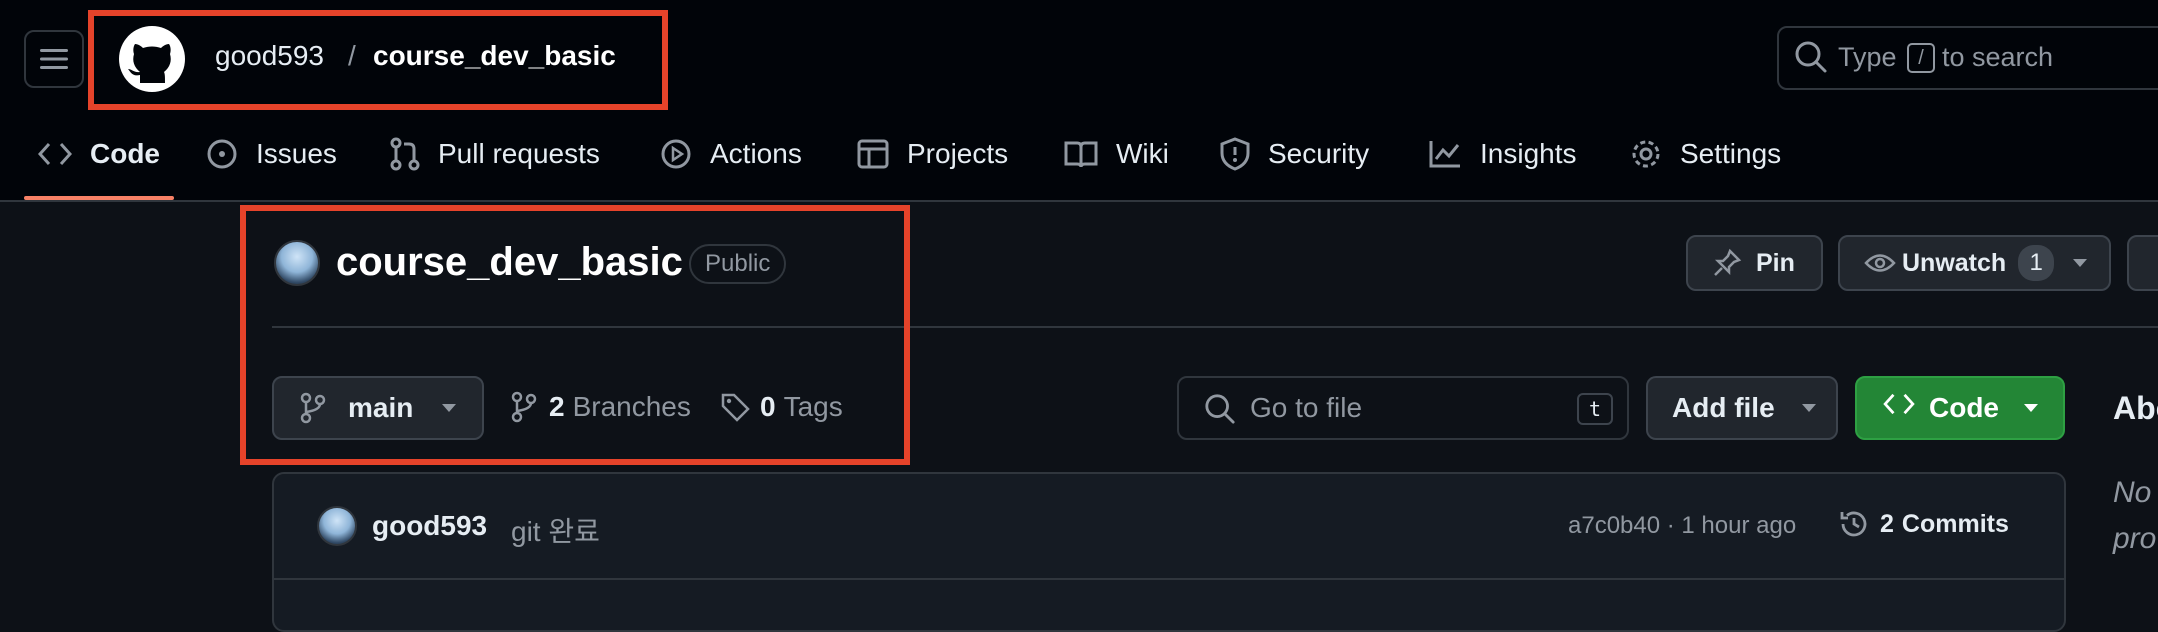  I want to click on tab-actions-label: Actions, so click(756, 153).